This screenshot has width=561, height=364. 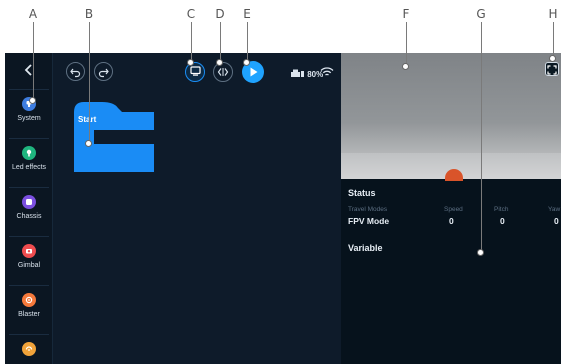 I want to click on stat-value-yaw: 0, so click(x=556, y=221).